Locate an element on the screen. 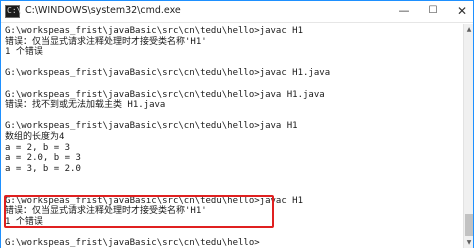  console-line: 错误：仅当显式请求注释处理时才接受类名称'H1' is located at coordinates (106, 41).